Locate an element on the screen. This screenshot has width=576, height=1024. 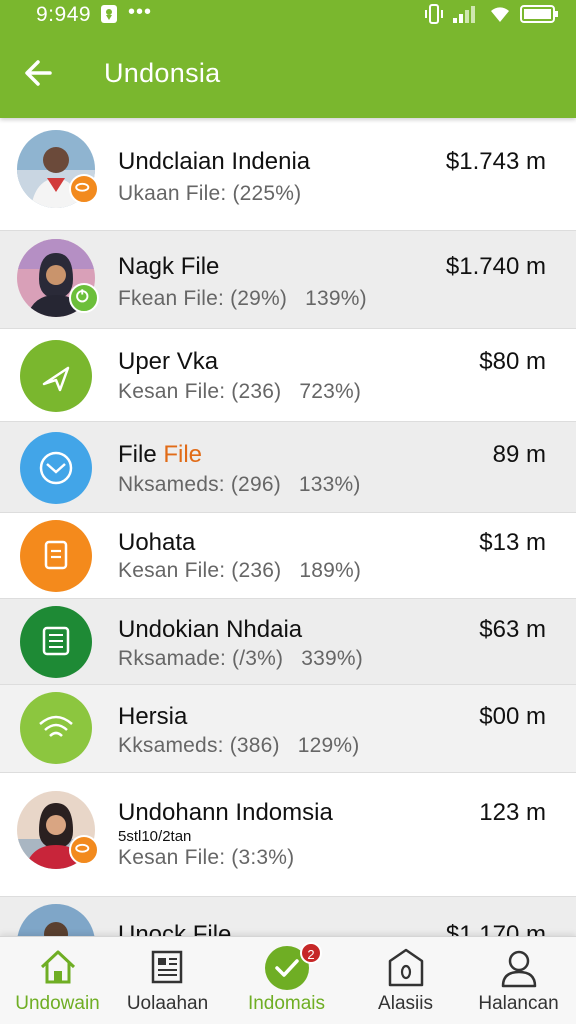
item-subtitle: Fkean File: (29%) 139%) is located at coordinates (242, 298).